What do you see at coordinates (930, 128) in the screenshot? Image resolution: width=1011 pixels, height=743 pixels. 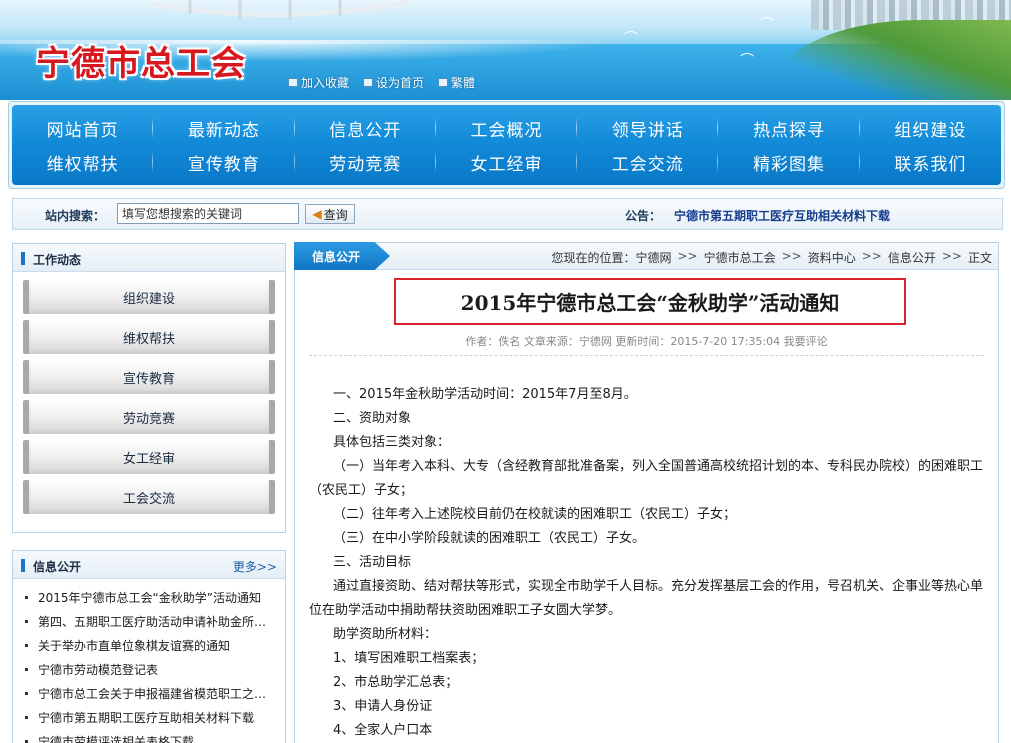 I see `nav-item-organization: 组织建设` at bounding box center [930, 128].